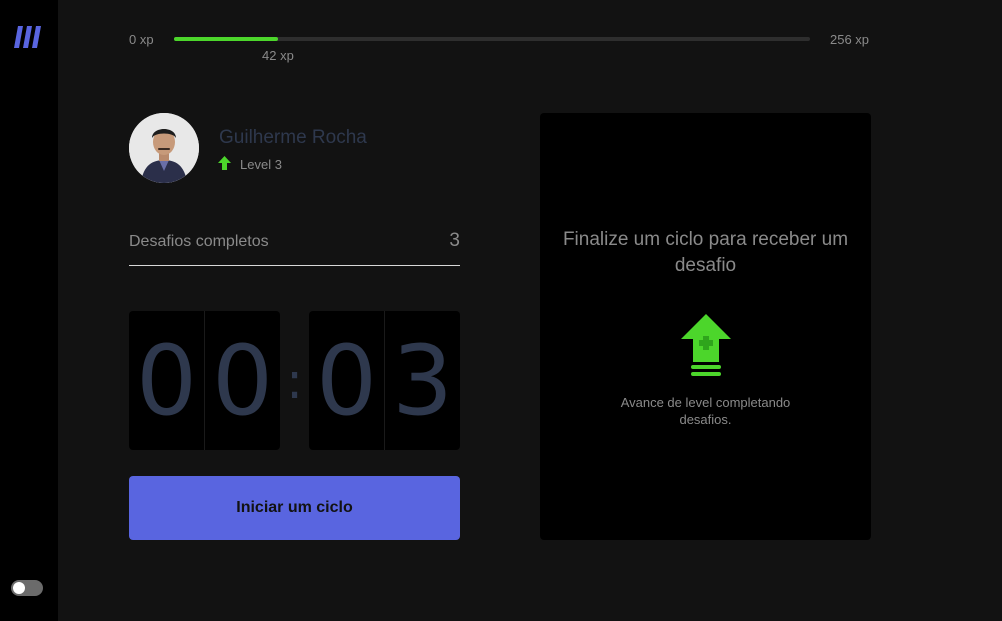 Image resolution: width=1002 pixels, height=621 pixels. I want to click on theme-toggle, so click(27, 588).